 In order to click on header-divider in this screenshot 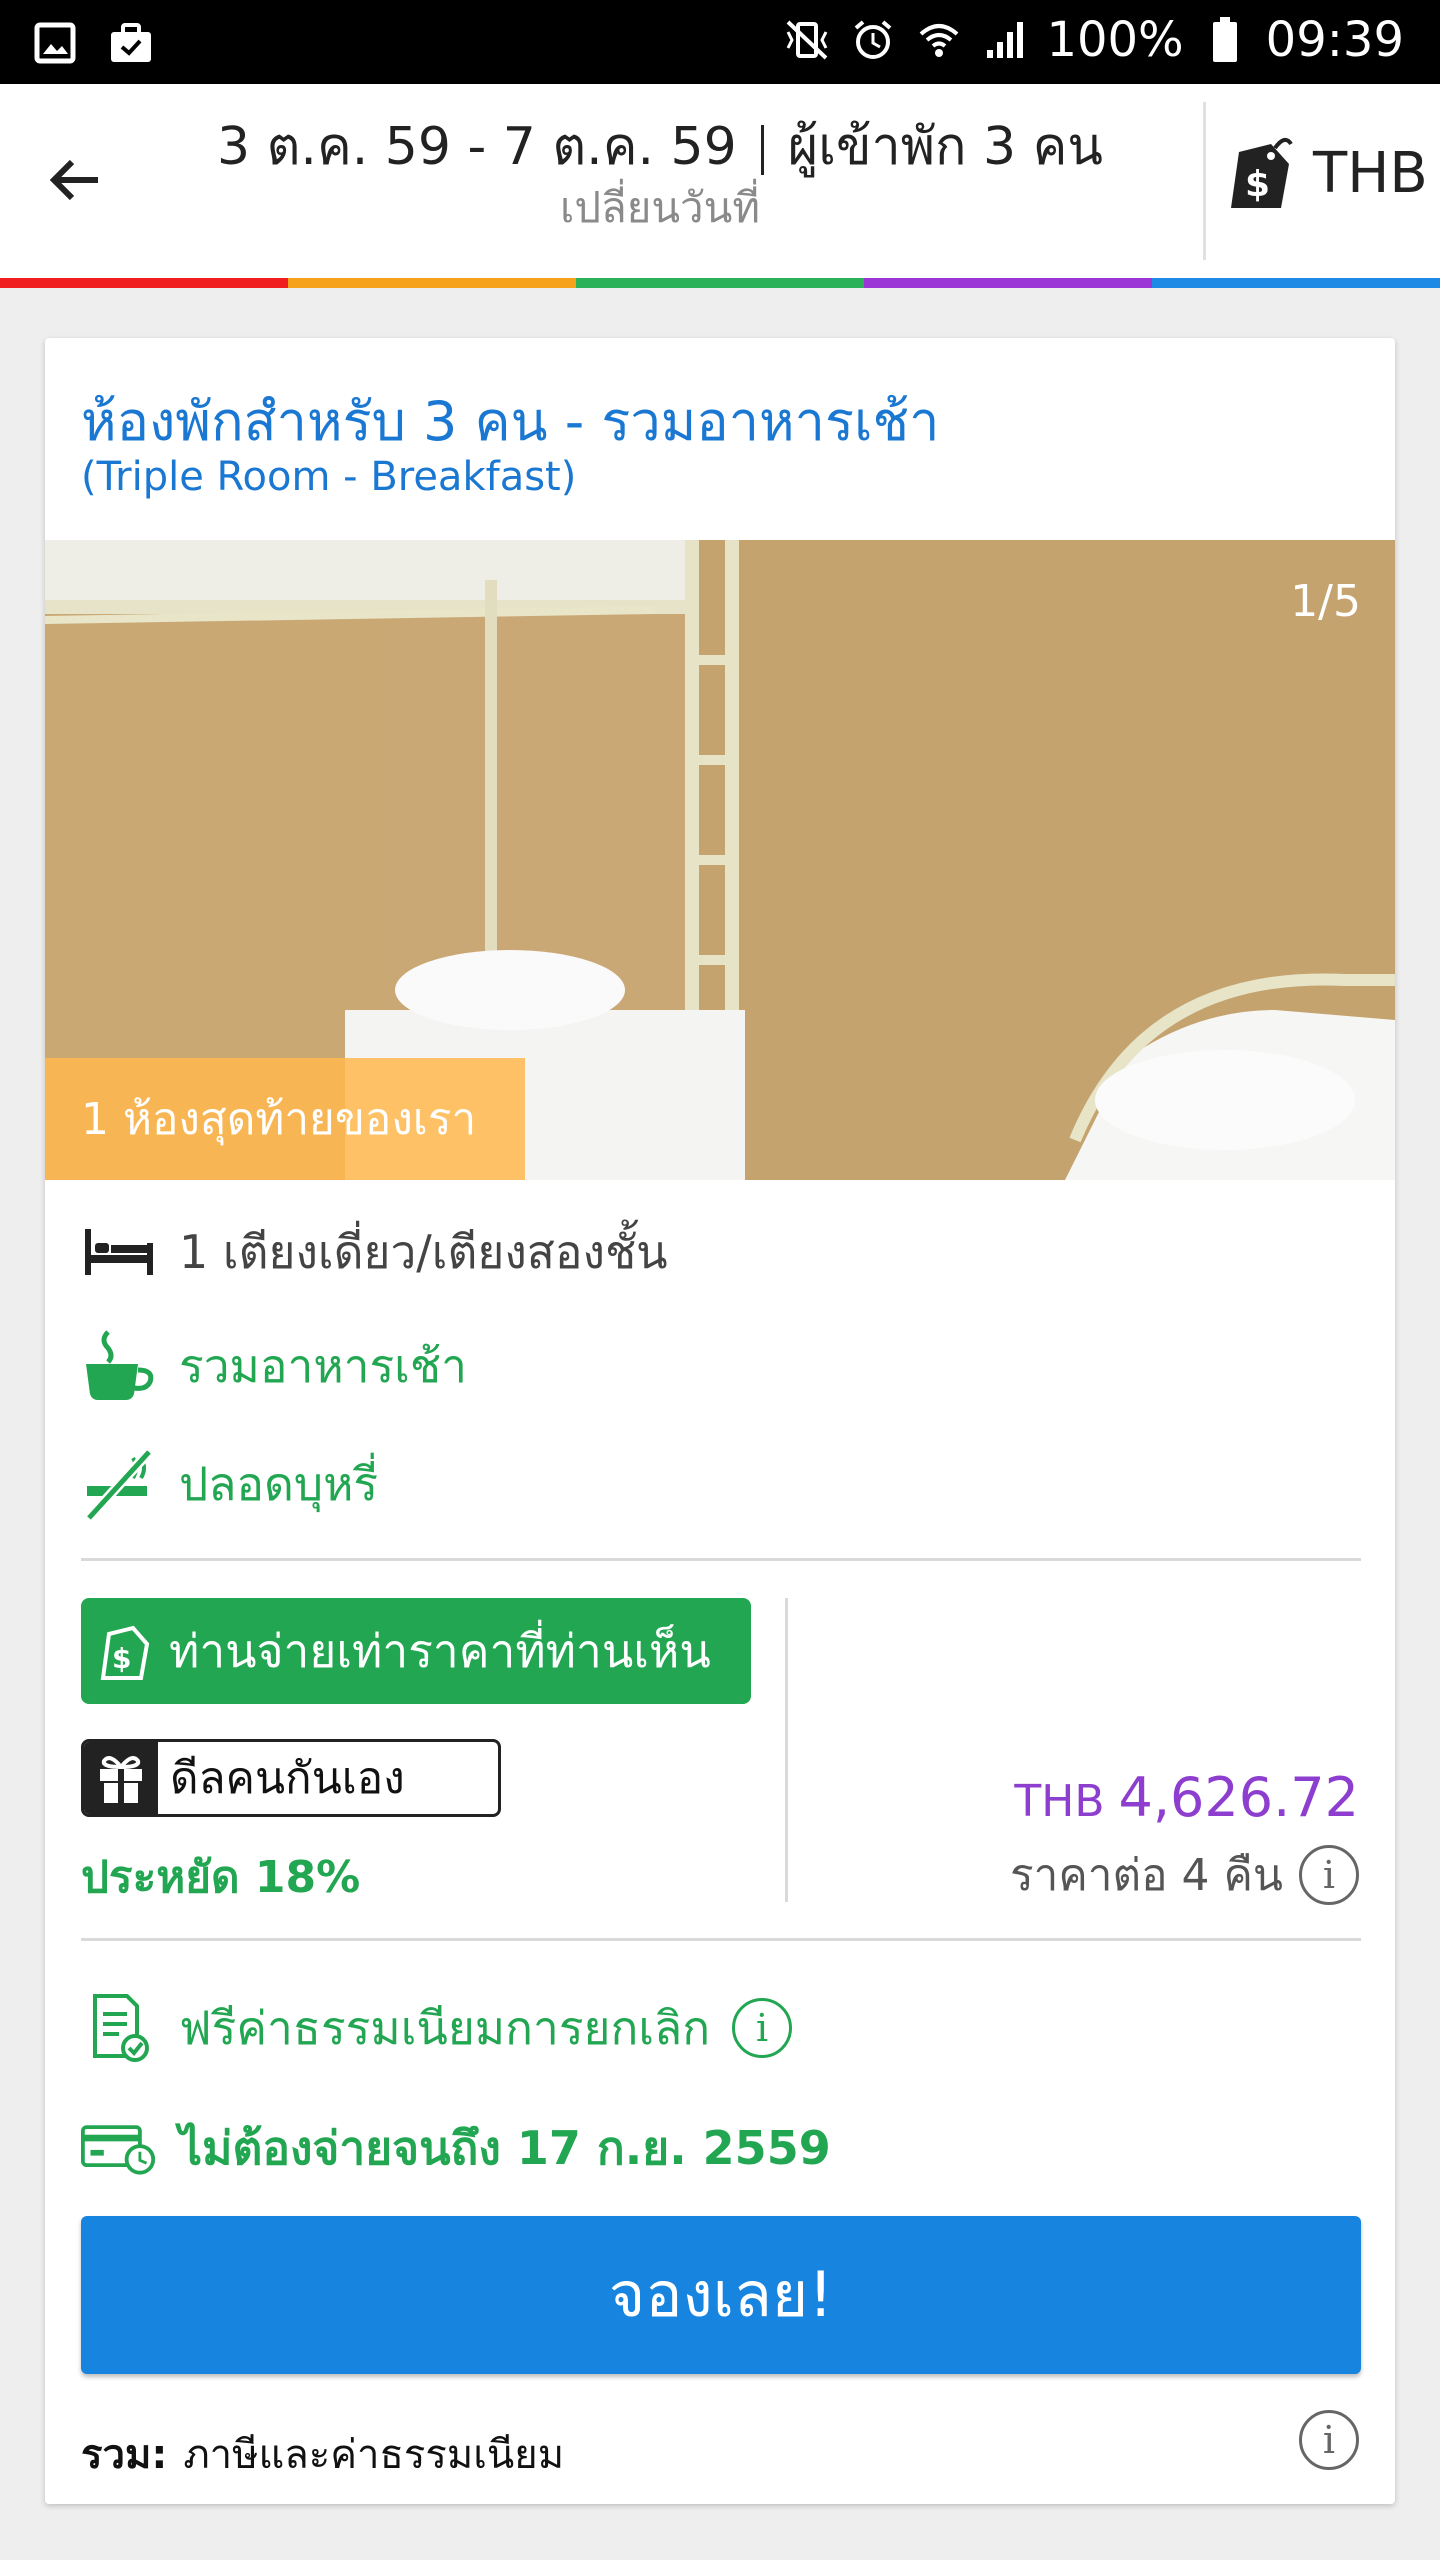, I will do `click(1204, 181)`.